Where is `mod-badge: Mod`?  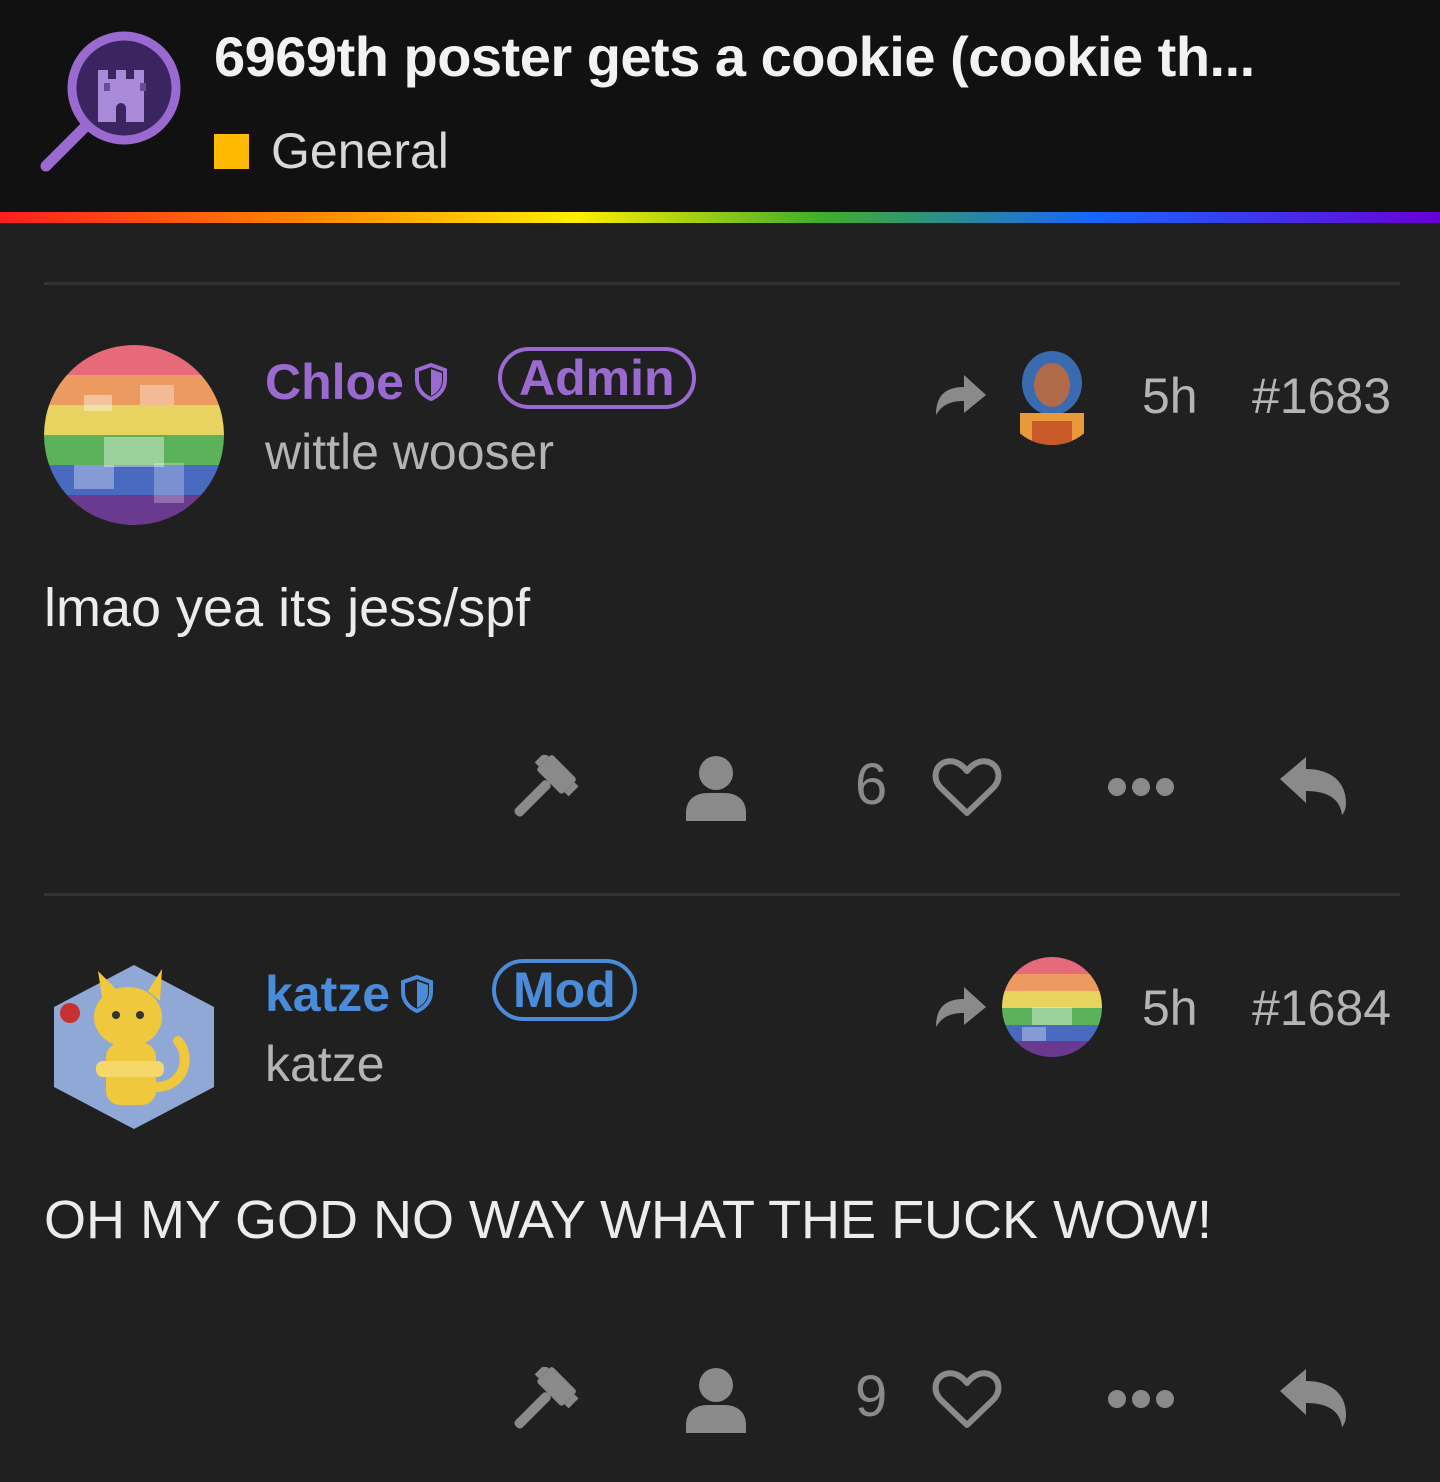
mod-badge: Mod is located at coordinates (564, 990).